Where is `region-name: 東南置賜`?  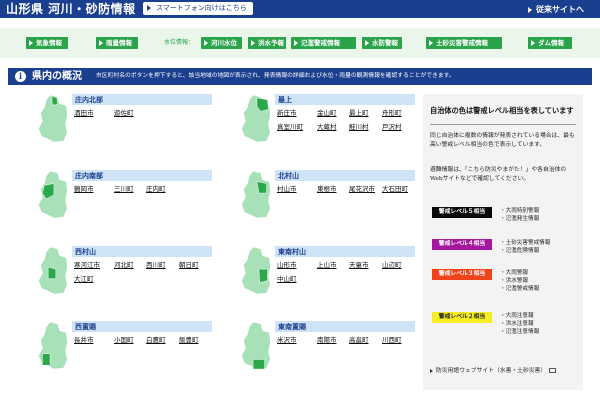
region-name: 東南置賜 is located at coordinates (345, 326).